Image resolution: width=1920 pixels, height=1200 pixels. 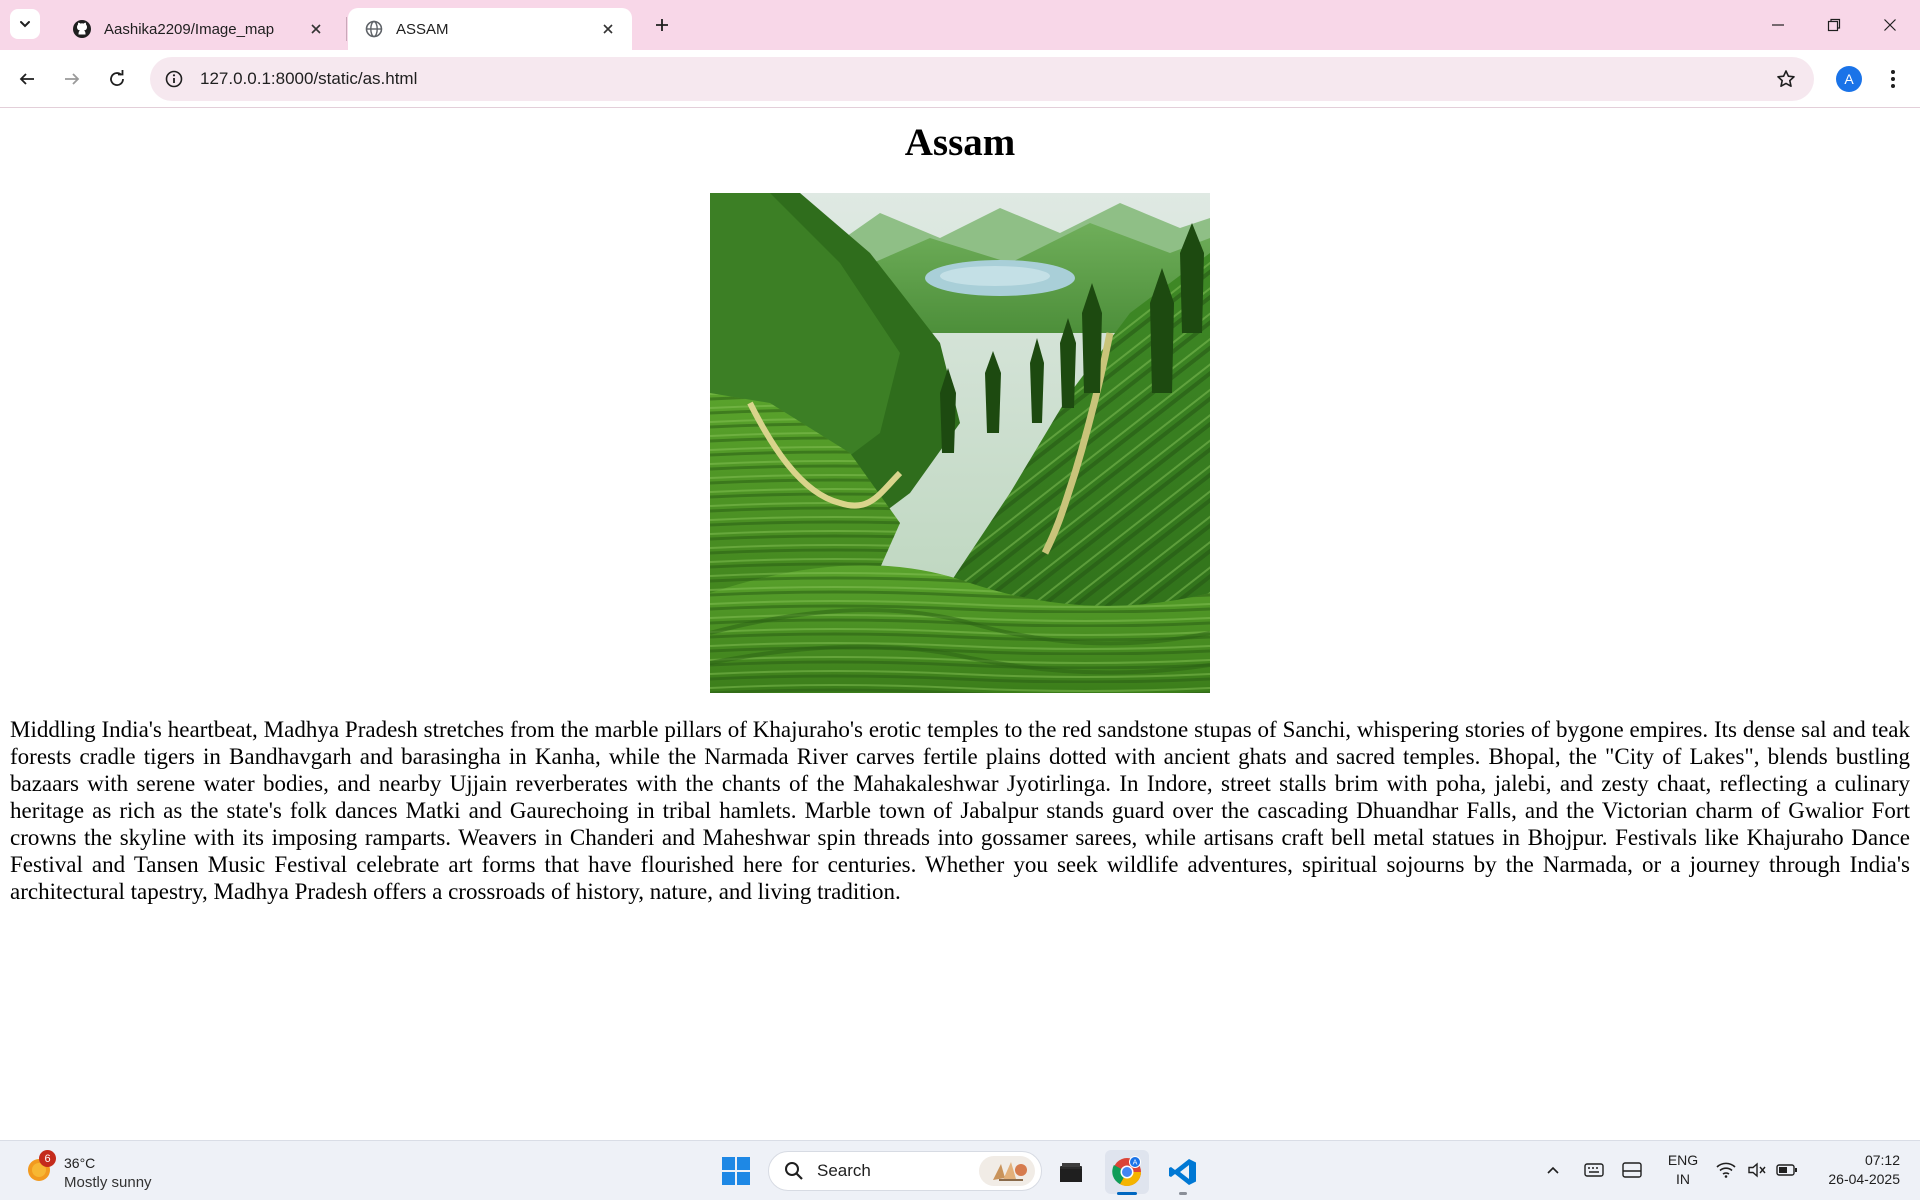 What do you see at coordinates (1183, 1193) in the screenshot?
I see `open-app-indicator` at bounding box center [1183, 1193].